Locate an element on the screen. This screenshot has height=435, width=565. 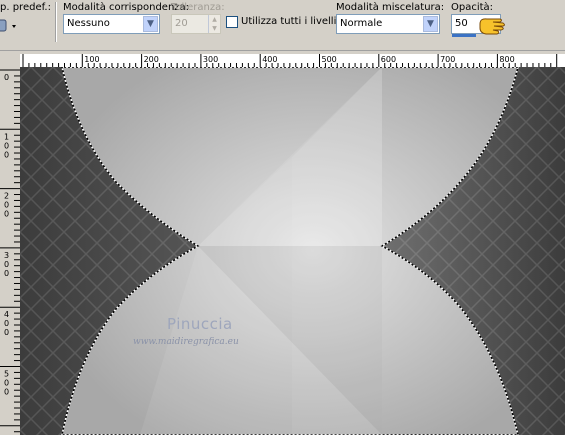
ruler-tick-label: 4 is located at coordinates (6, 314).